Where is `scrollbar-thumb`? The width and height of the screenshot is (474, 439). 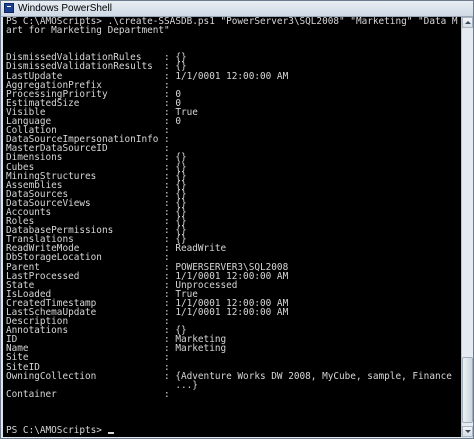 scrollbar-thumb is located at coordinates (467, 390).